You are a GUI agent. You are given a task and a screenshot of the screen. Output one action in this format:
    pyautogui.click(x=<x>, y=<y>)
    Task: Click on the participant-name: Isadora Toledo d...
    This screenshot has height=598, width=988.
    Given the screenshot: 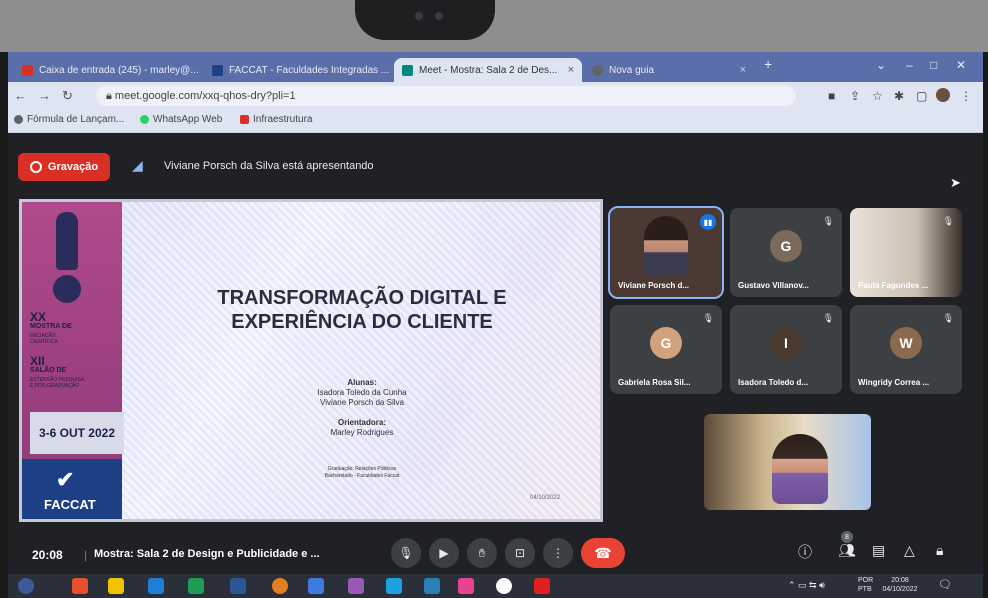 What is the action you would take?
    pyautogui.click(x=773, y=382)
    